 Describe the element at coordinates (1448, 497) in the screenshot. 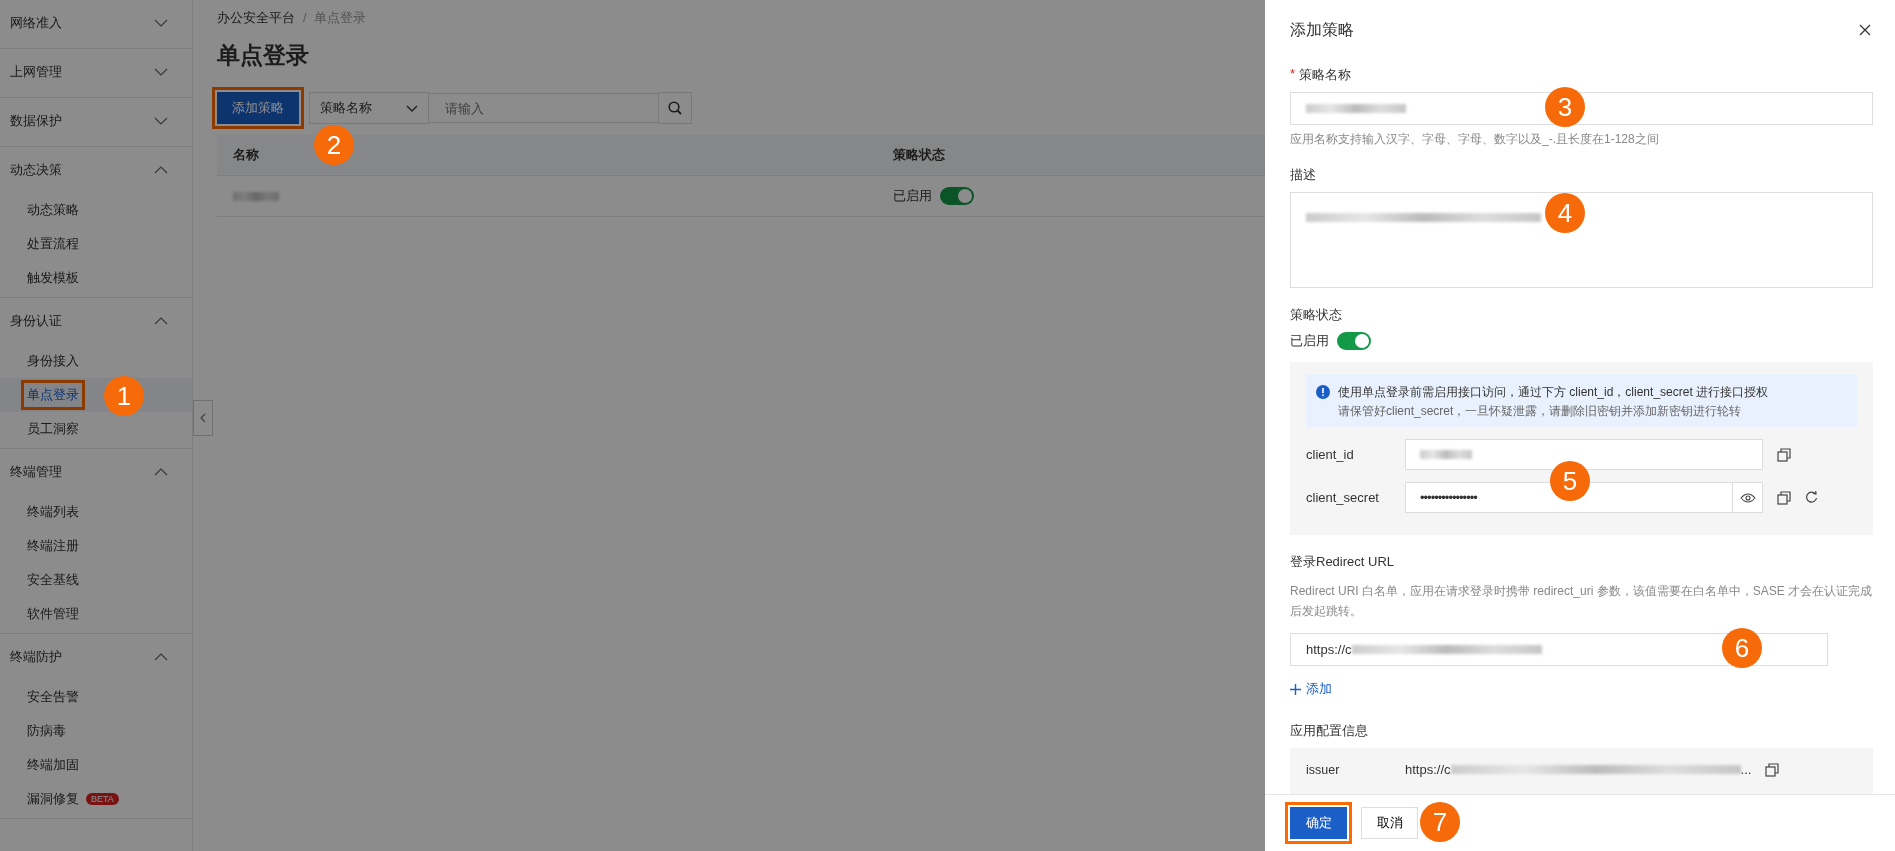

I see `masked-value: ••••••••••••••••` at that location.